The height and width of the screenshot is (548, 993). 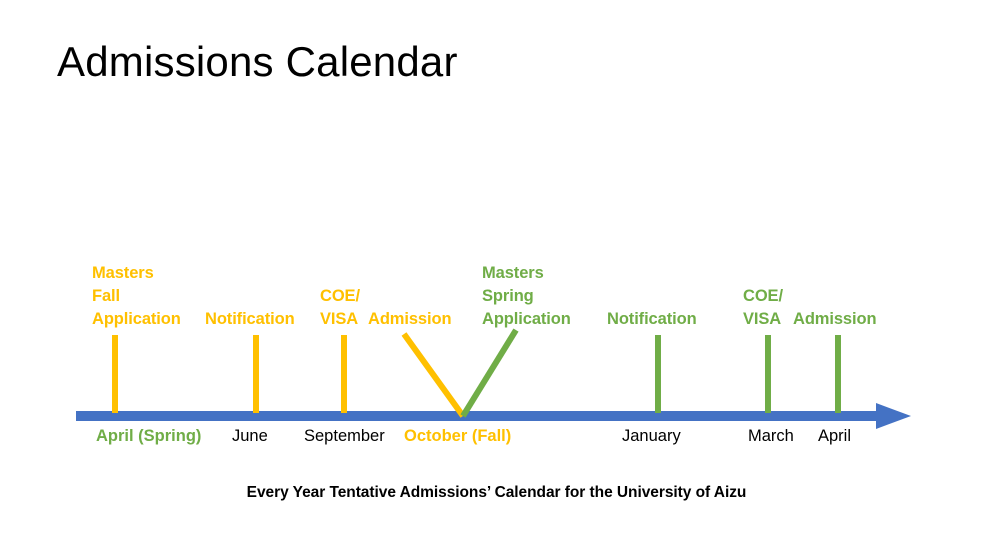 I want to click on month-label-april: April, so click(x=835, y=436).